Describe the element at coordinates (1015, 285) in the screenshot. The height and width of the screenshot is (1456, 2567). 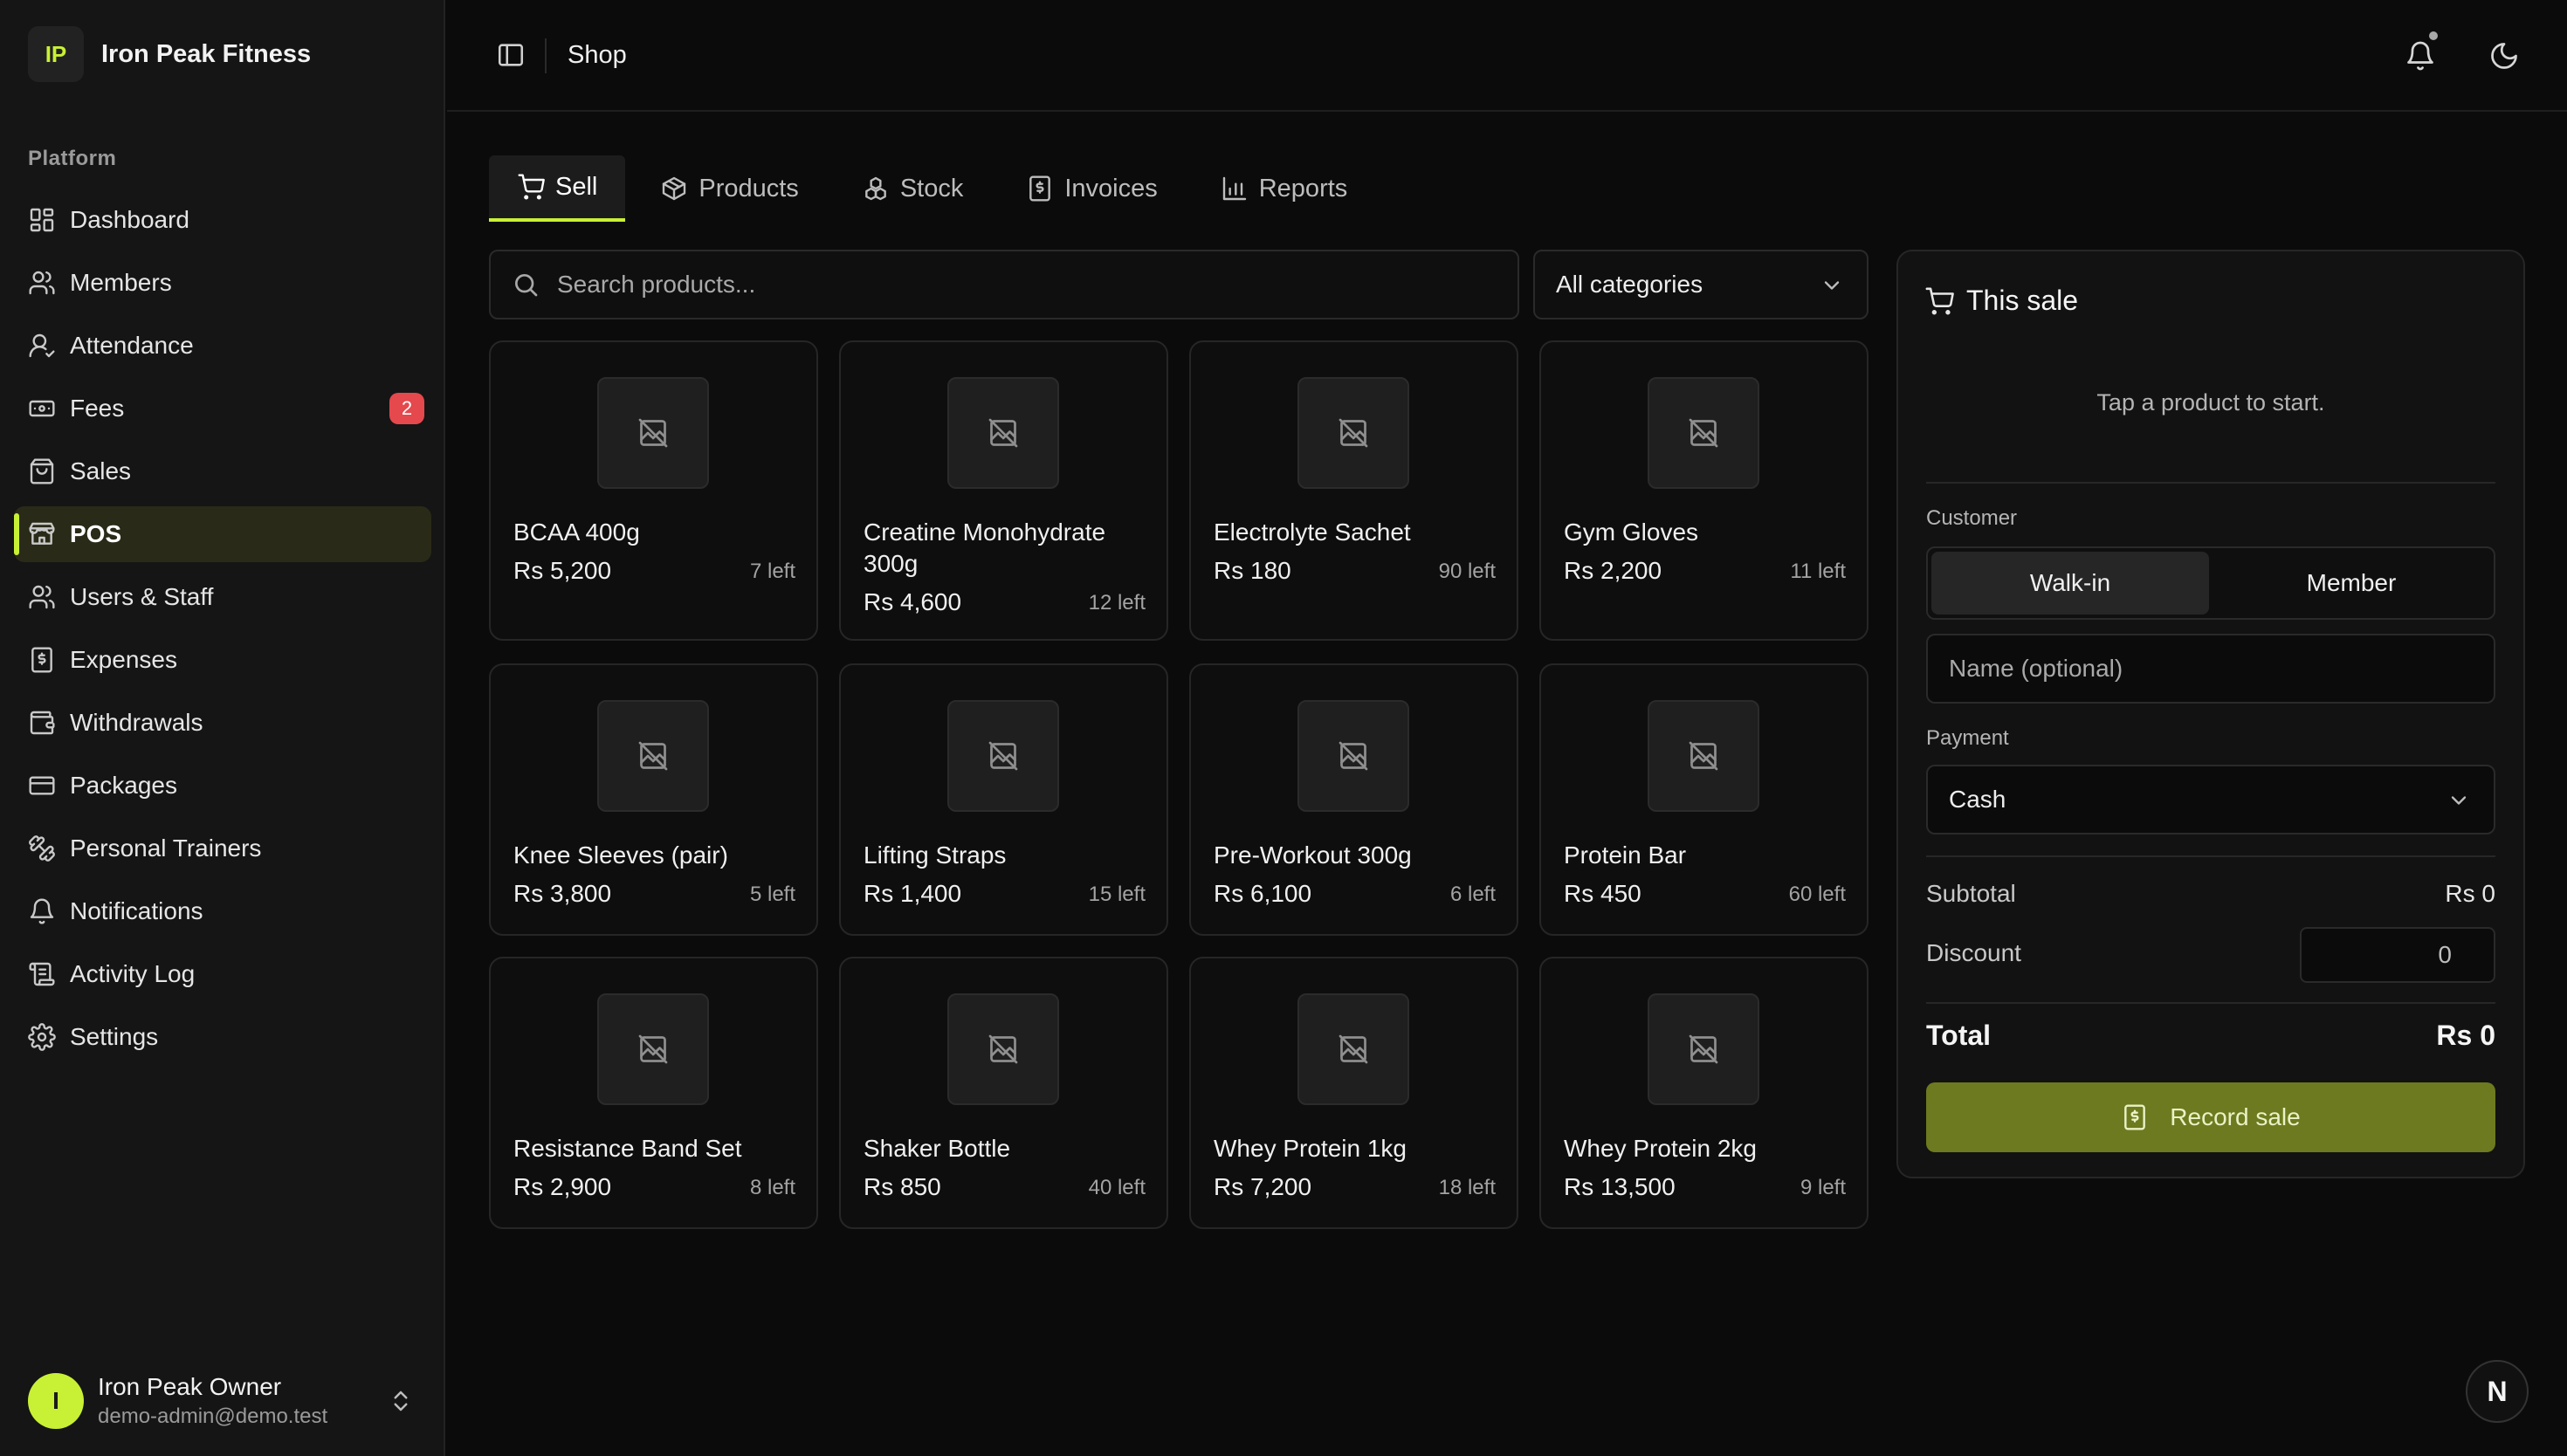
I see `search-input` at that location.